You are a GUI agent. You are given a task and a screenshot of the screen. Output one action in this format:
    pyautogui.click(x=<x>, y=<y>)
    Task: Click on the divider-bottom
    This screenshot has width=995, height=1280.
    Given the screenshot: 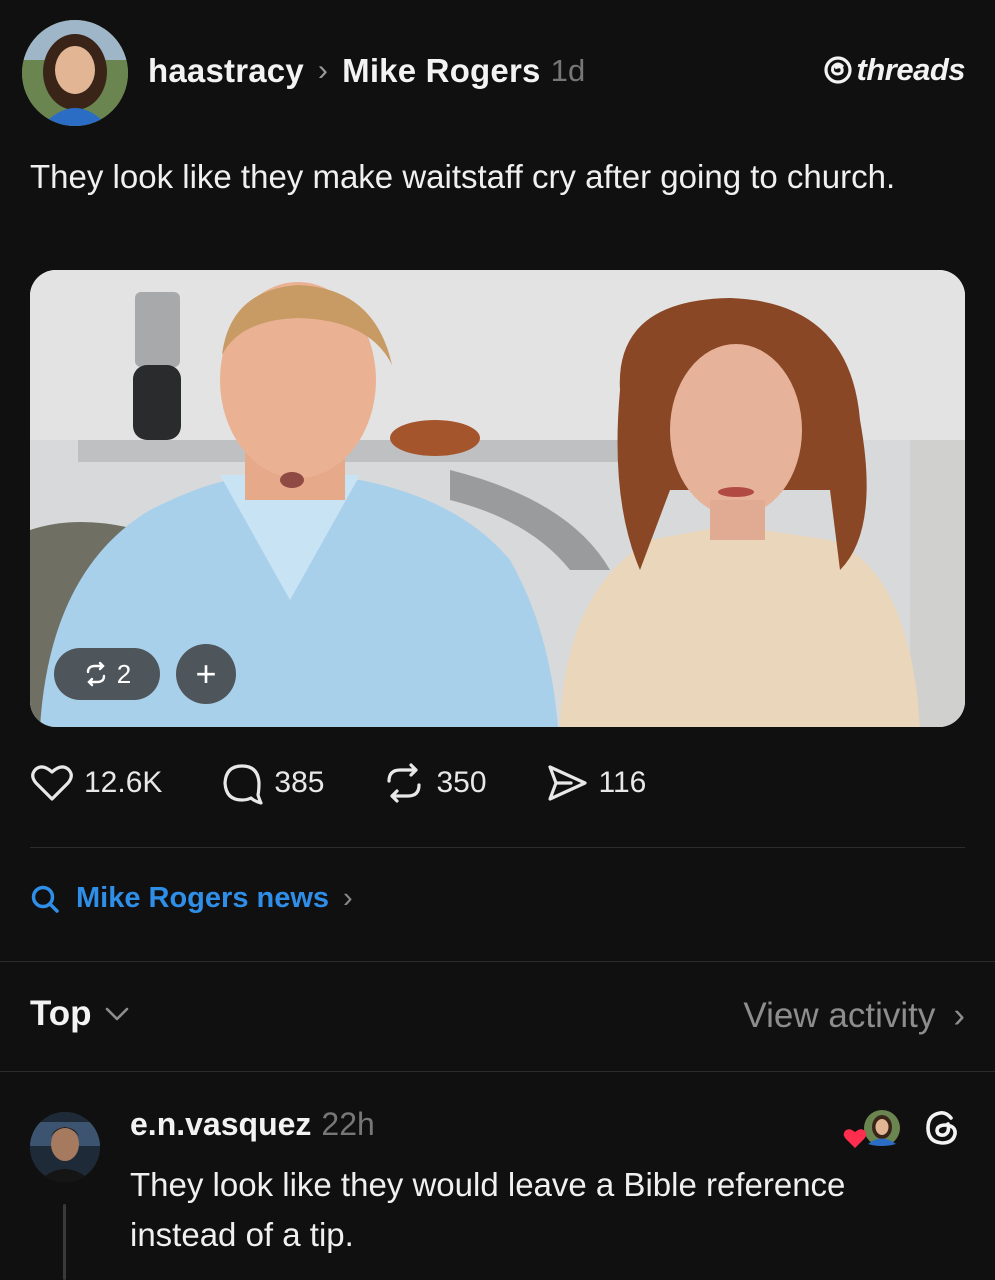 What is the action you would take?
    pyautogui.click(x=497, y=1071)
    